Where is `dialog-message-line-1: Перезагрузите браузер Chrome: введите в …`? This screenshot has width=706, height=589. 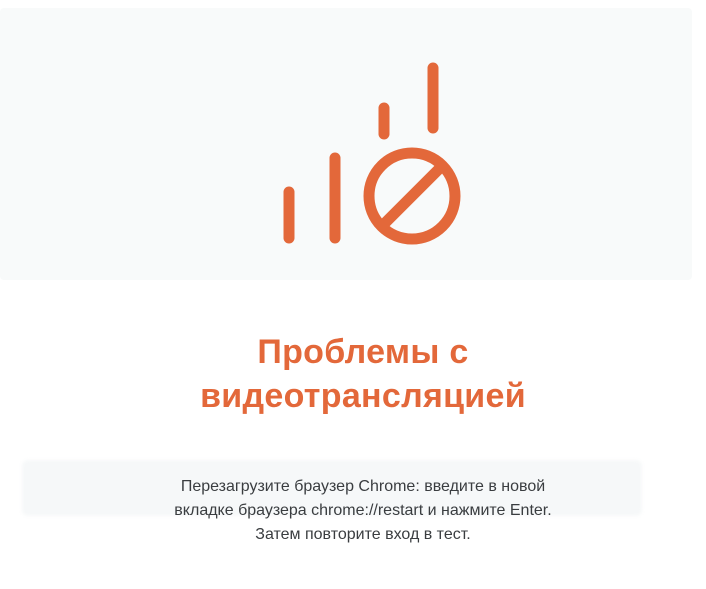
dialog-message-line-1: Перезагрузите браузер Chrome: введите в … is located at coordinates (363, 486).